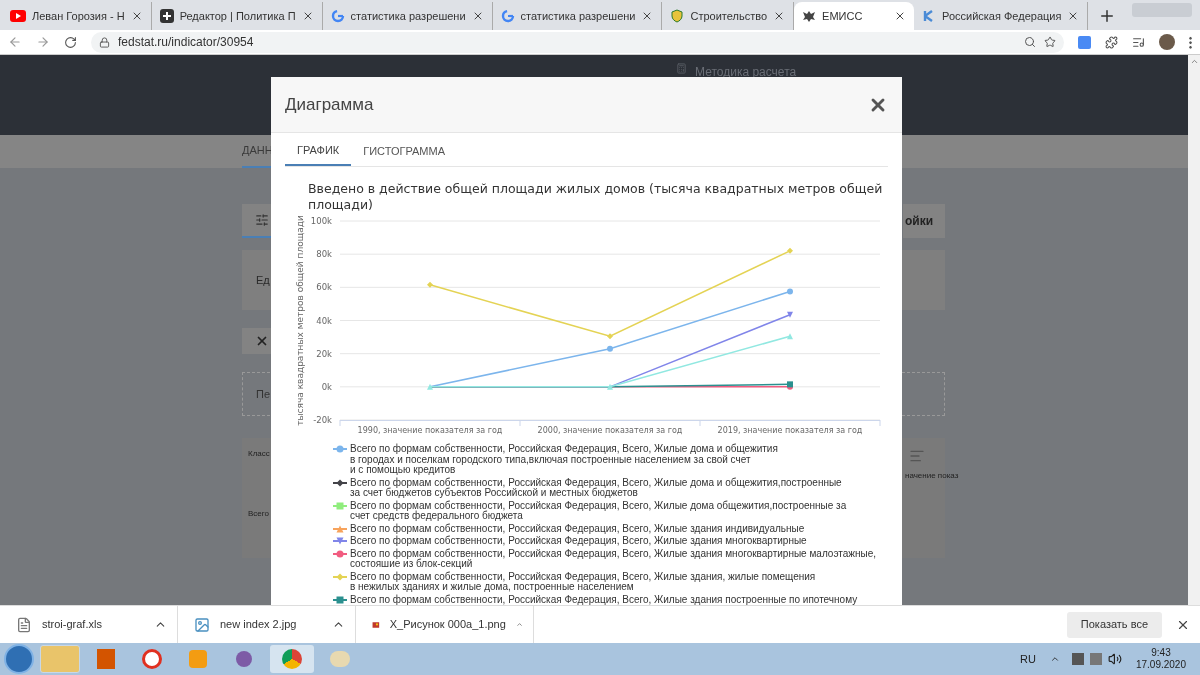 The width and height of the screenshot is (1200, 675). I want to click on axis-label: 60k, so click(324, 287).